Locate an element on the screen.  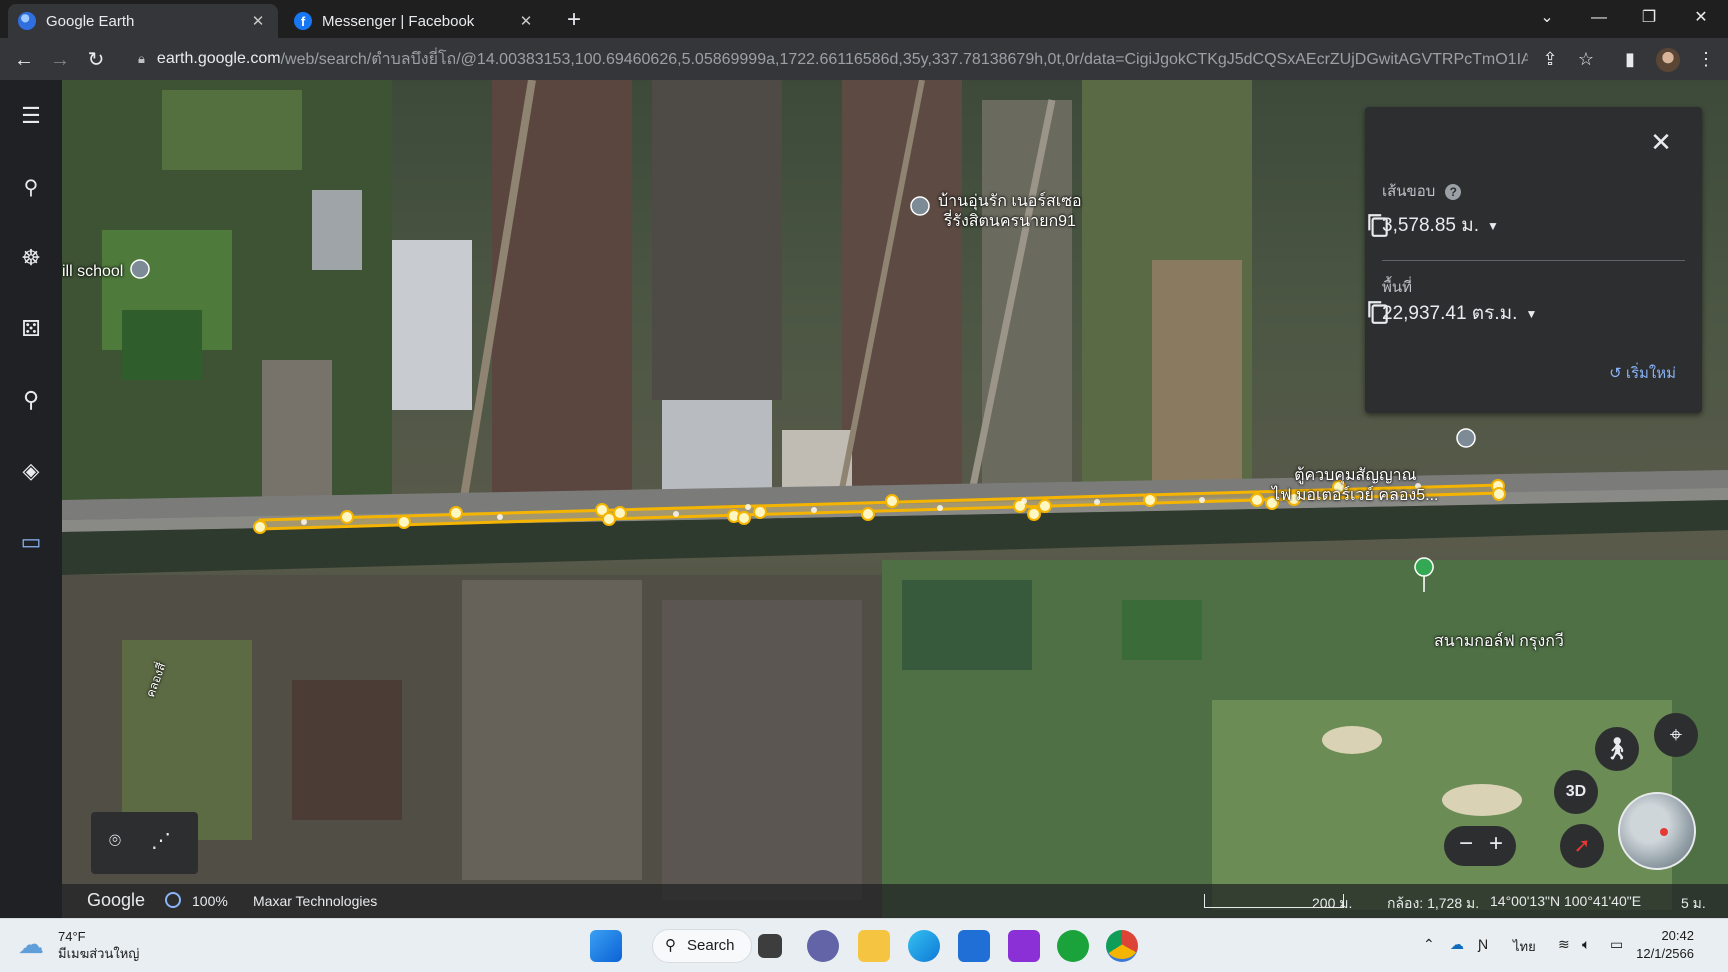
date: 12/1/2566 is located at coordinates (1665, 953).